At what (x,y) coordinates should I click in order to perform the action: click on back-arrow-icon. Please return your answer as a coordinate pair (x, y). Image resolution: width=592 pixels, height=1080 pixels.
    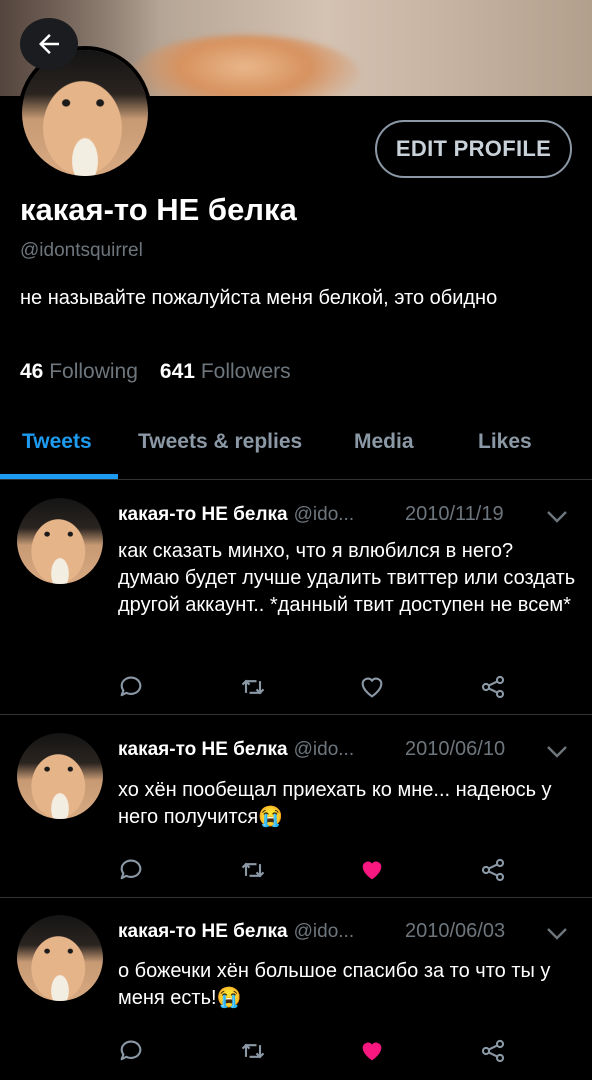
    Looking at the image, I should click on (49, 44).